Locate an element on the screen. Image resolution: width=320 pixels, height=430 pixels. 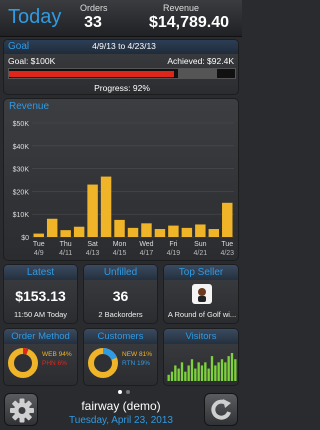
x-tick-date: 4/23 is located at coordinates (227, 253).